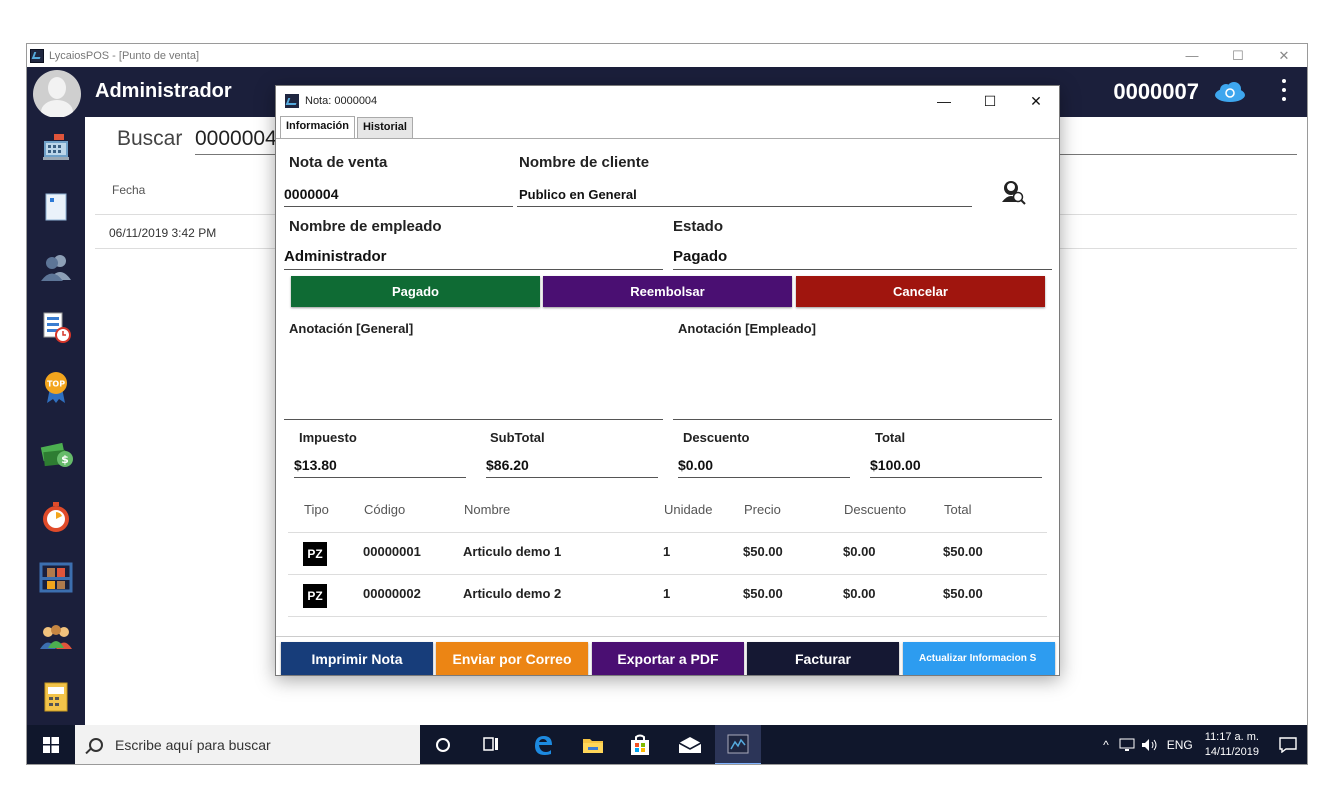 The height and width of the screenshot is (808, 1334). Describe the element at coordinates (640, 744) in the screenshot. I see `taskbar-store` at that location.